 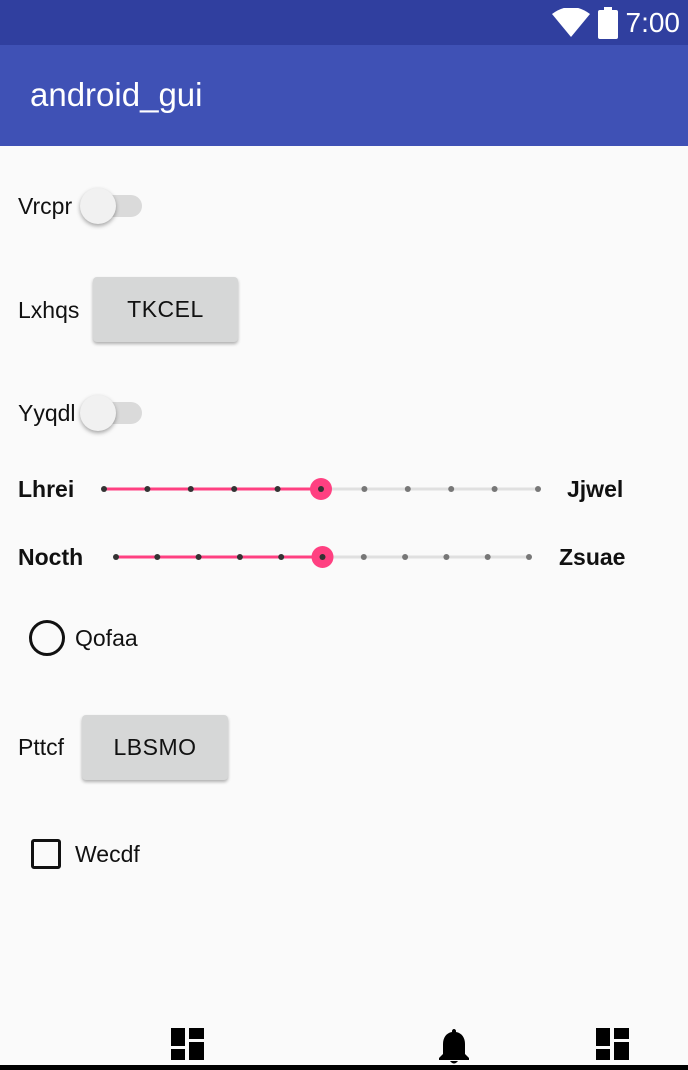 What do you see at coordinates (454, 1046) in the screenshot?
I see `notifications-icon` at bounding box center [454, 1046].